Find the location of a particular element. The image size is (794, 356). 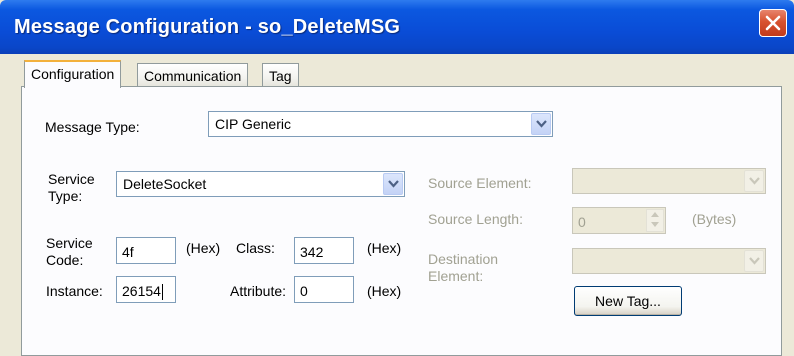

tab-communication: Communication is located at coordinates (193, 75).